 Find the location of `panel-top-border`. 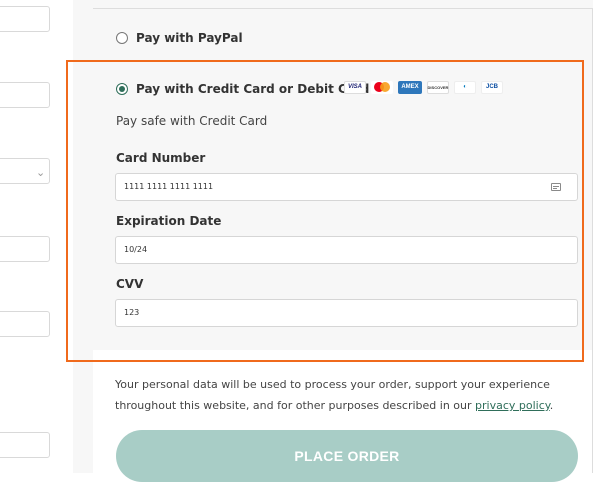

panel-top-border is located at coordinates (343, 8).